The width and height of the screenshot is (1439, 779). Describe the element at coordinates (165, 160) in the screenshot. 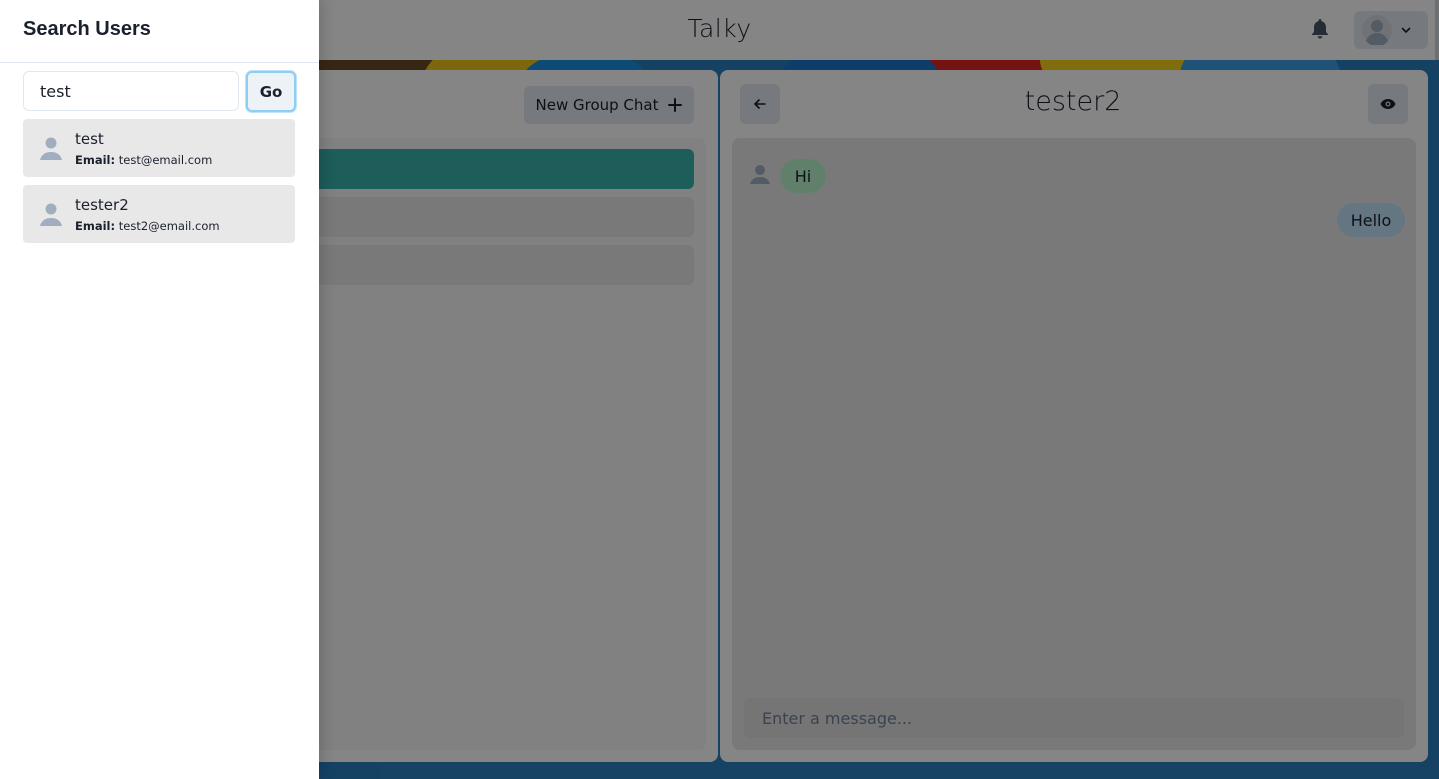

I see `result-email-value: test@email.com` at that location.